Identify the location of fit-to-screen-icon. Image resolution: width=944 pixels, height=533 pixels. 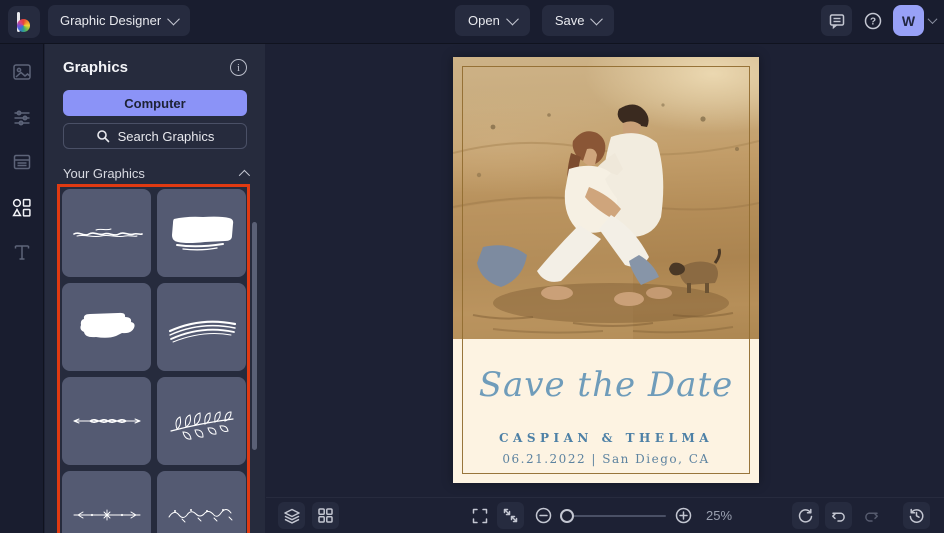
(510, 515).